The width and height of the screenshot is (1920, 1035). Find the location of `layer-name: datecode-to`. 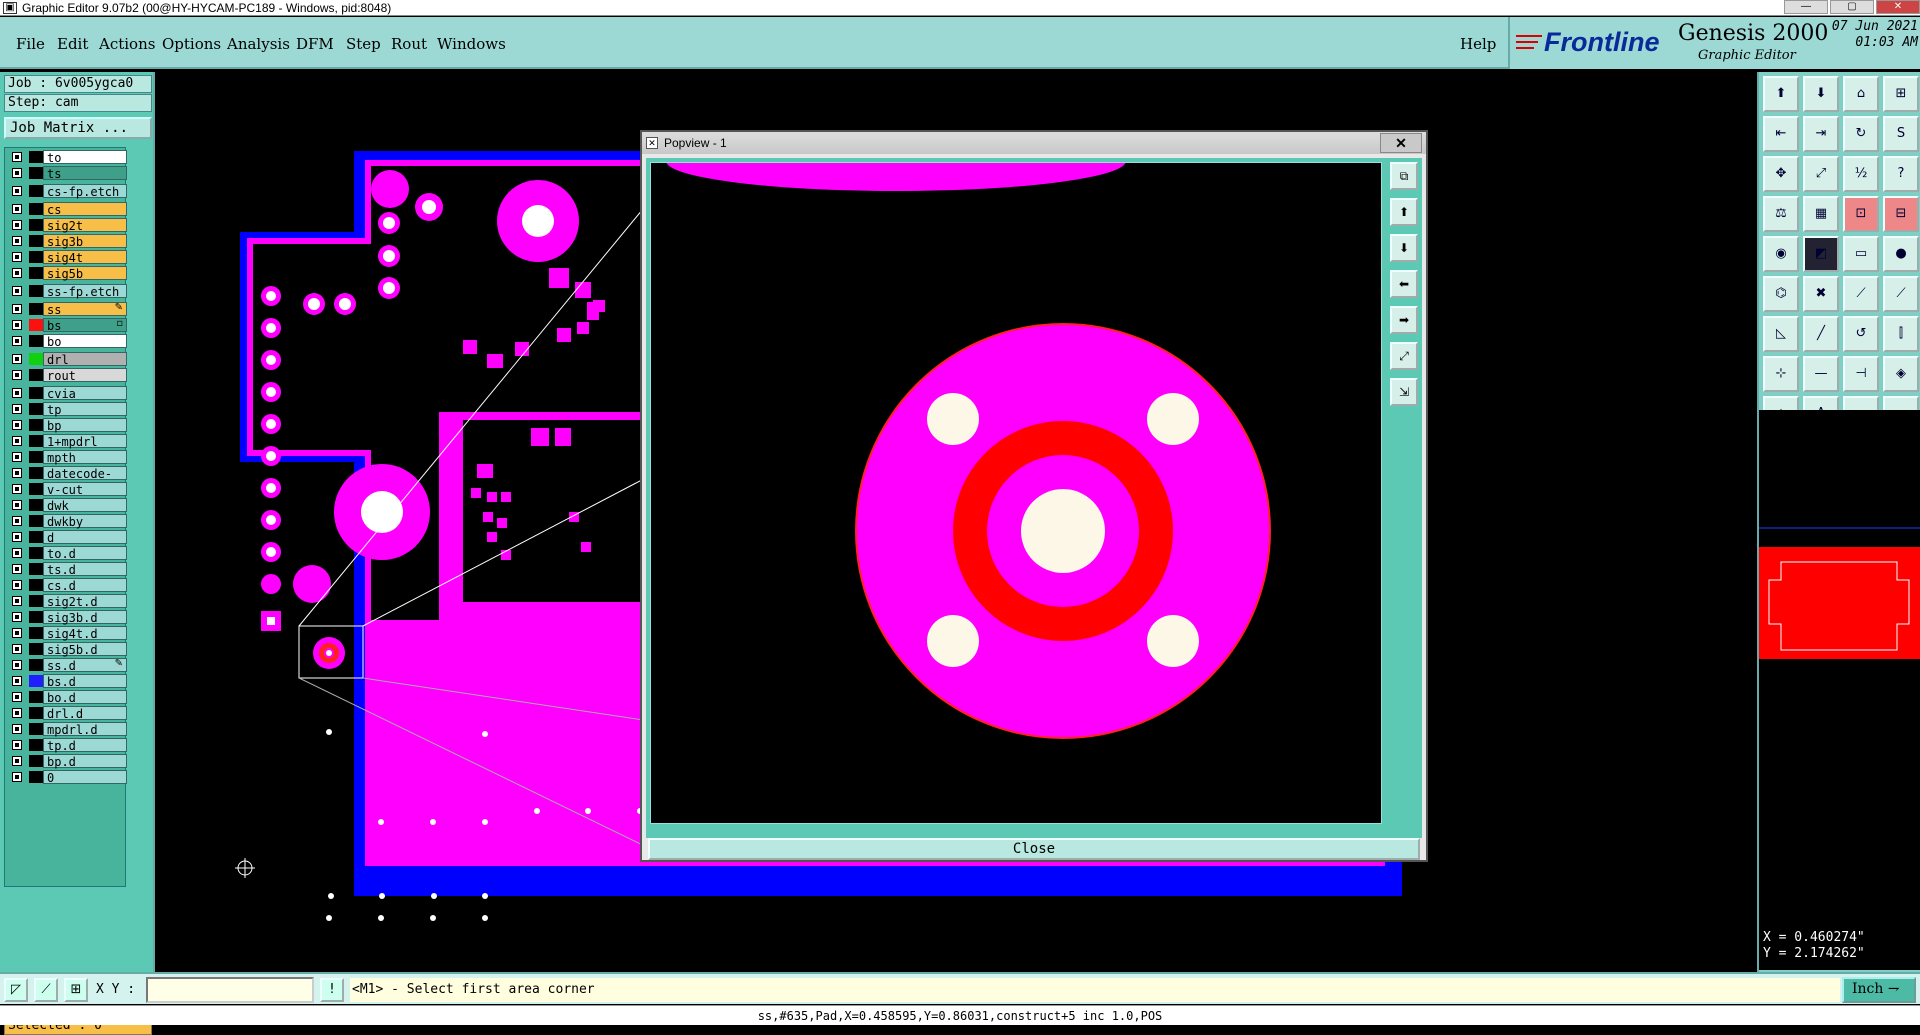

layer-name: datecode-to is located at coordinates (85, 480).